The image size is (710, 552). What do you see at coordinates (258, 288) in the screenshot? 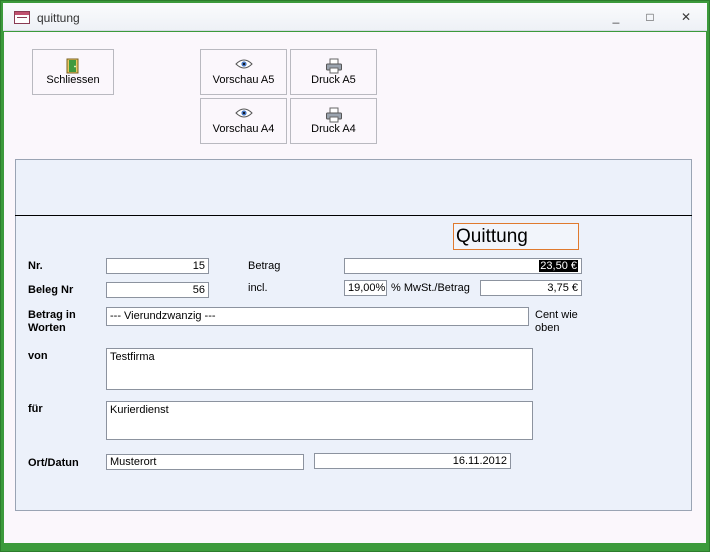
I see `incl-label: incl.` at bounding box center [258, 288].